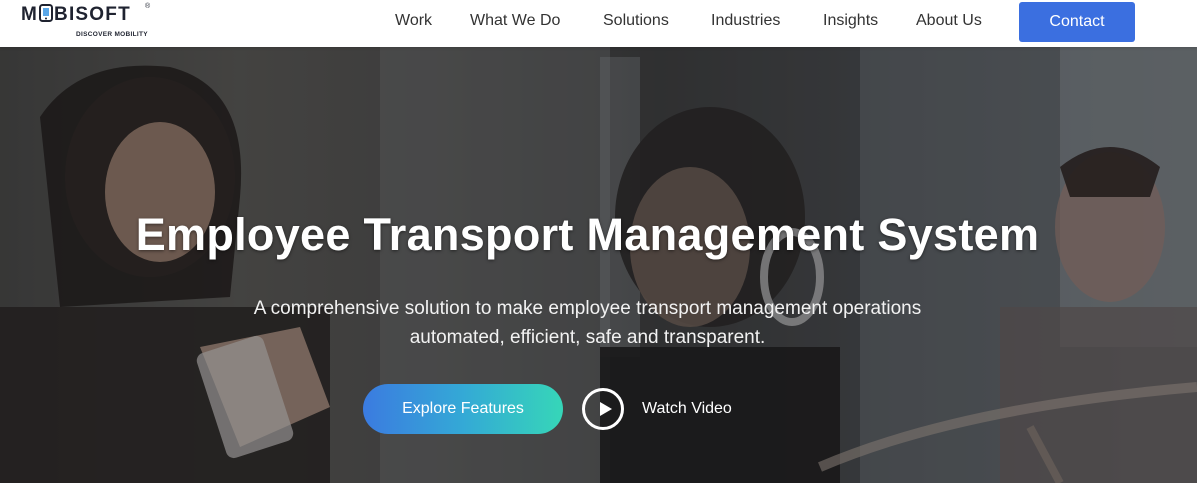  I want to click on watch-video-label: Watch Video, so click(687, 408).